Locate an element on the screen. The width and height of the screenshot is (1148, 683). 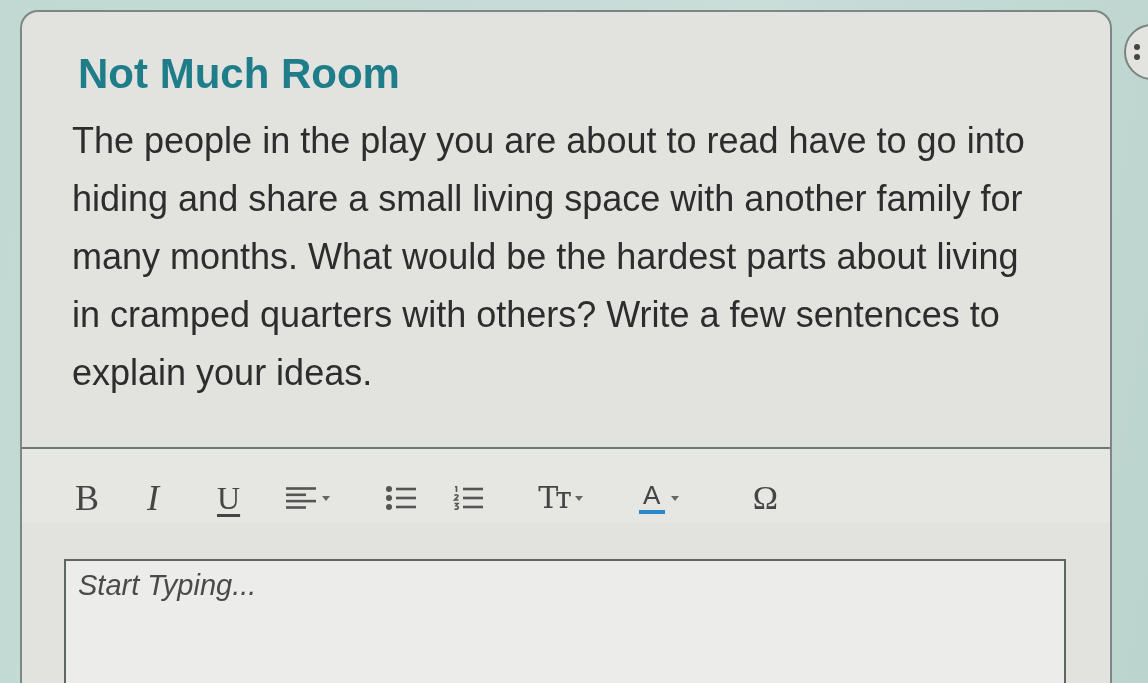
text-color-button: A is located at coordinates (658, 498).